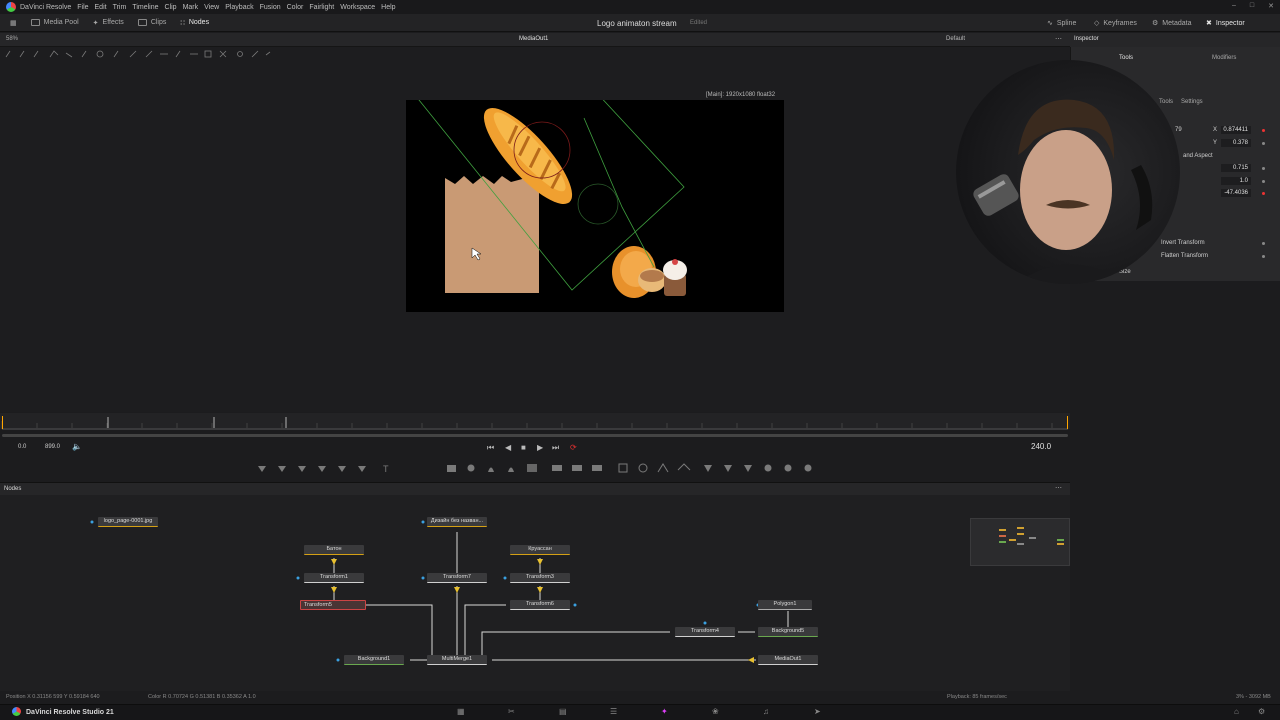 This screenshot has width=1280, height=720. Describe the element at coordinates (664, 711) in the screenshot. I see `page-fusion-active-icon: ✦` at that location.